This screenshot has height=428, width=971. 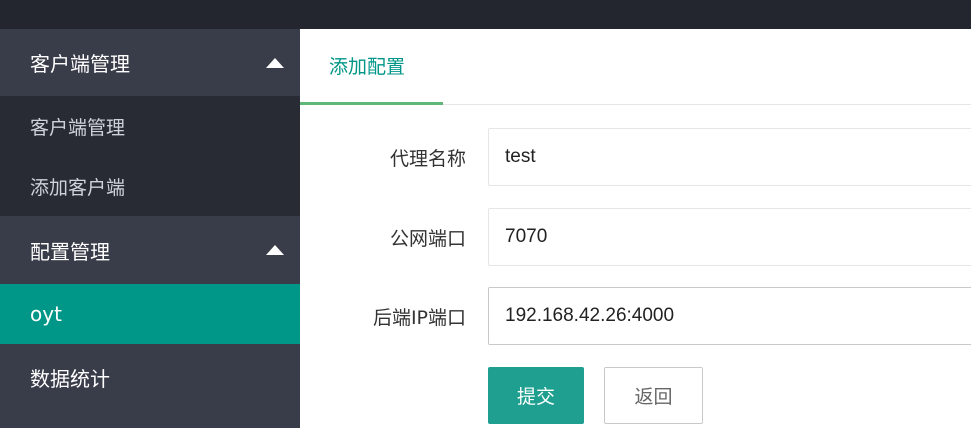 I want to click on nav-group-label: 客户端管理, so click(x=80, y=64).